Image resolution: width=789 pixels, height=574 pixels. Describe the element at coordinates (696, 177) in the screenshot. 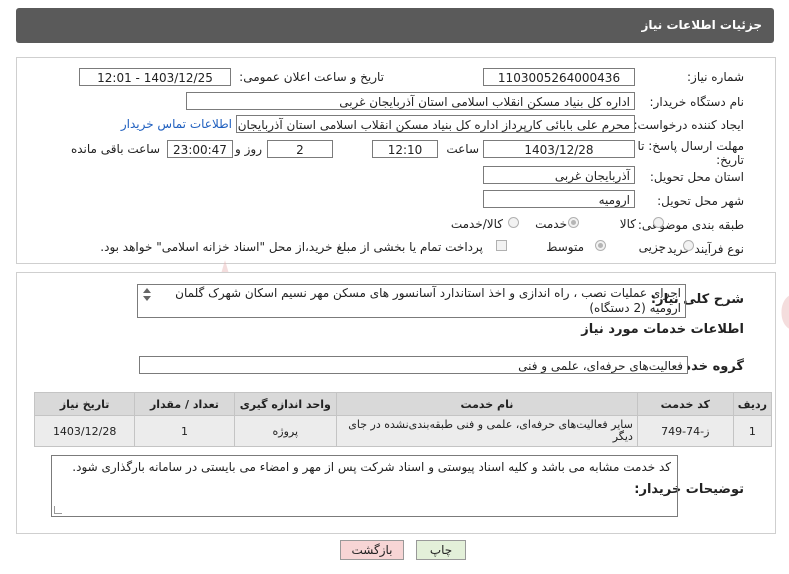

I see `province-label: استان محل تحویل:` at that location.